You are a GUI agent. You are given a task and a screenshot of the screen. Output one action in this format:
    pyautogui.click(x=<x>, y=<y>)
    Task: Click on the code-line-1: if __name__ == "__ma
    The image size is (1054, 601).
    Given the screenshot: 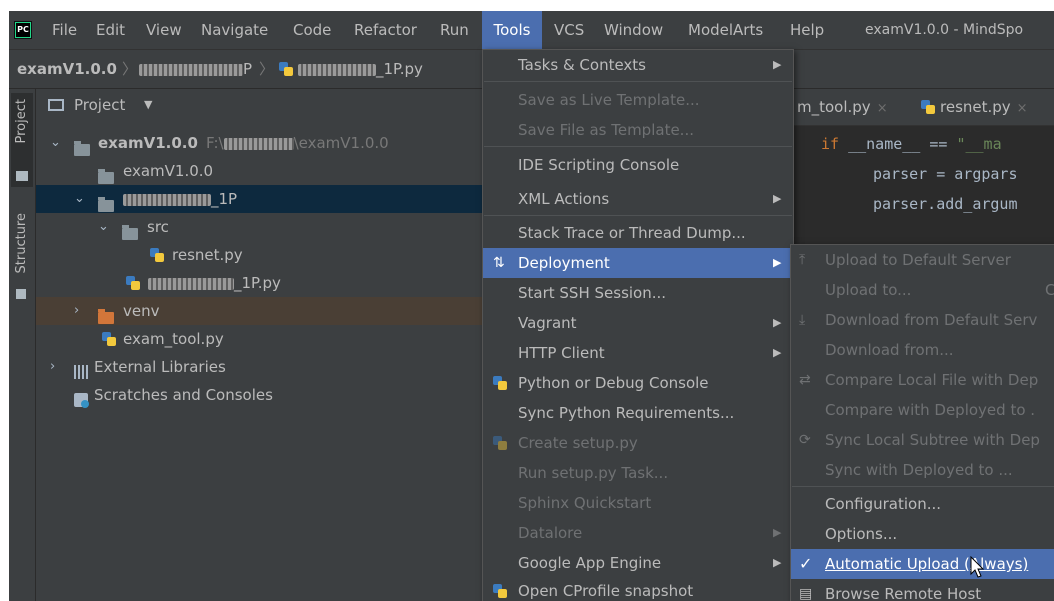 What is the action you would take?
    pyautogui.click(x=911, y=144)
    